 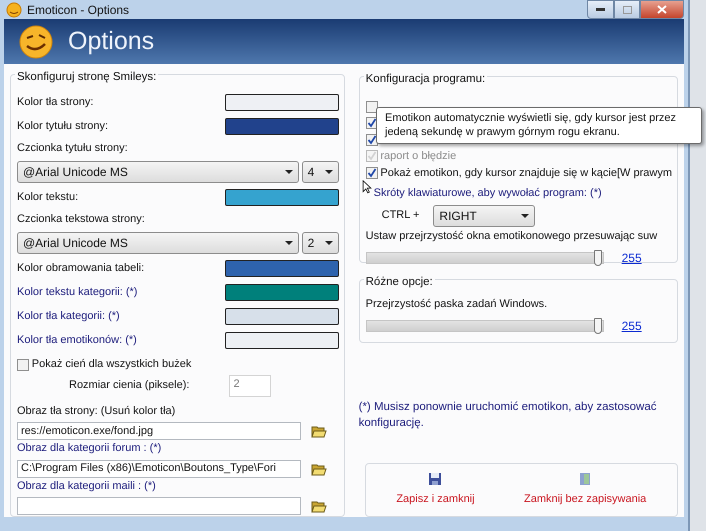 What do you see at coordinates (526, 173) in the screenshot?
I see `checkbox-label: Pokaż emotikon, gdy kursor znajduje się w kącie[W prawym` at bounding box center [526, 173].